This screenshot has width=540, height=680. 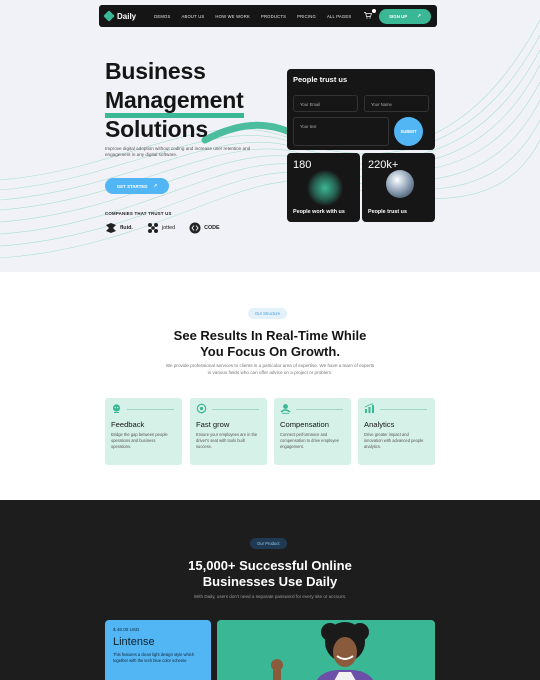 What do you see at coordinates (398, 16) in the screenshot?
I see `signup-label: SIGN UP` at bounding box center [398, 16].